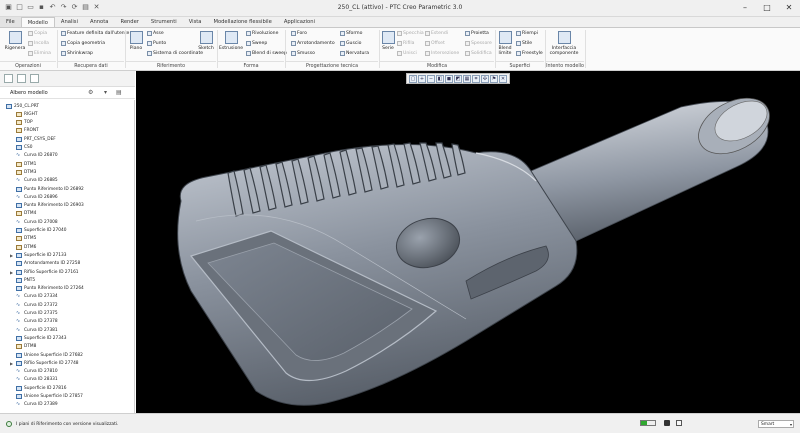 This screenshot has height=433, width=800. I want to click on group-label-superfici: Superfici, so click(520, 65).